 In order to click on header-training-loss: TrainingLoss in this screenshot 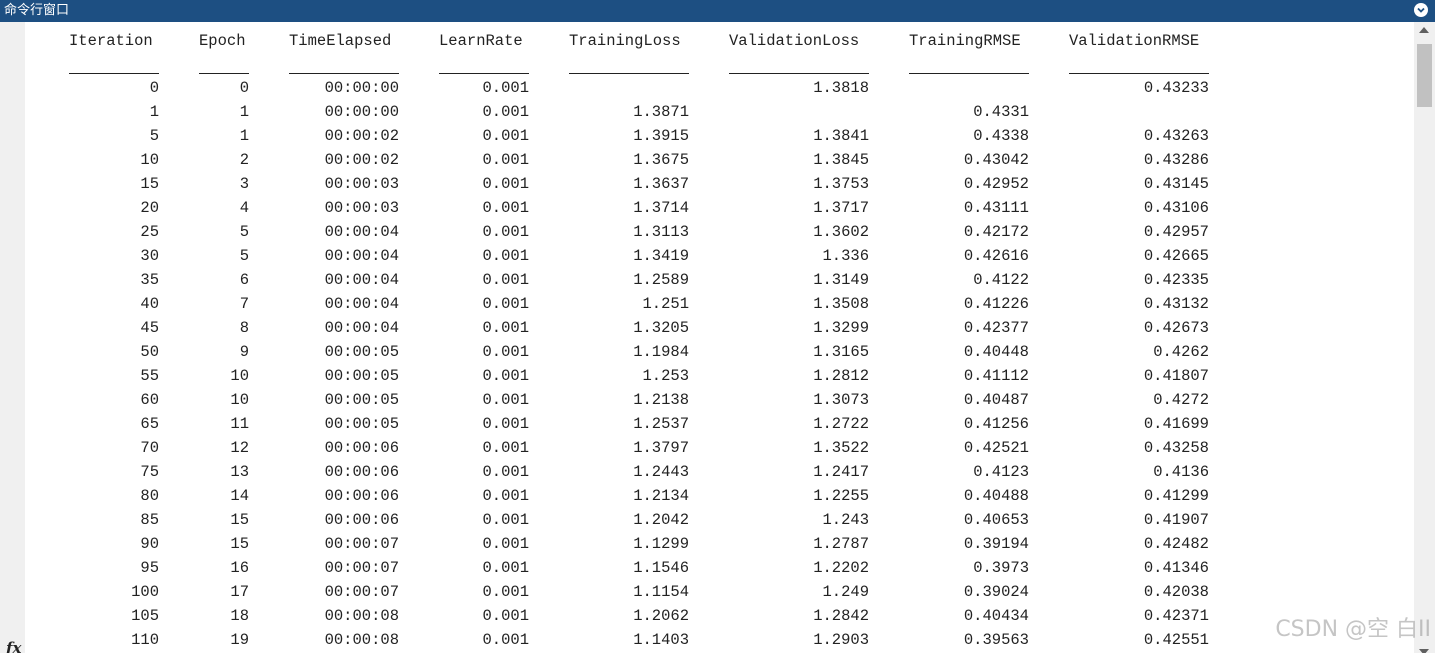, I will do `click(625, 41)`.